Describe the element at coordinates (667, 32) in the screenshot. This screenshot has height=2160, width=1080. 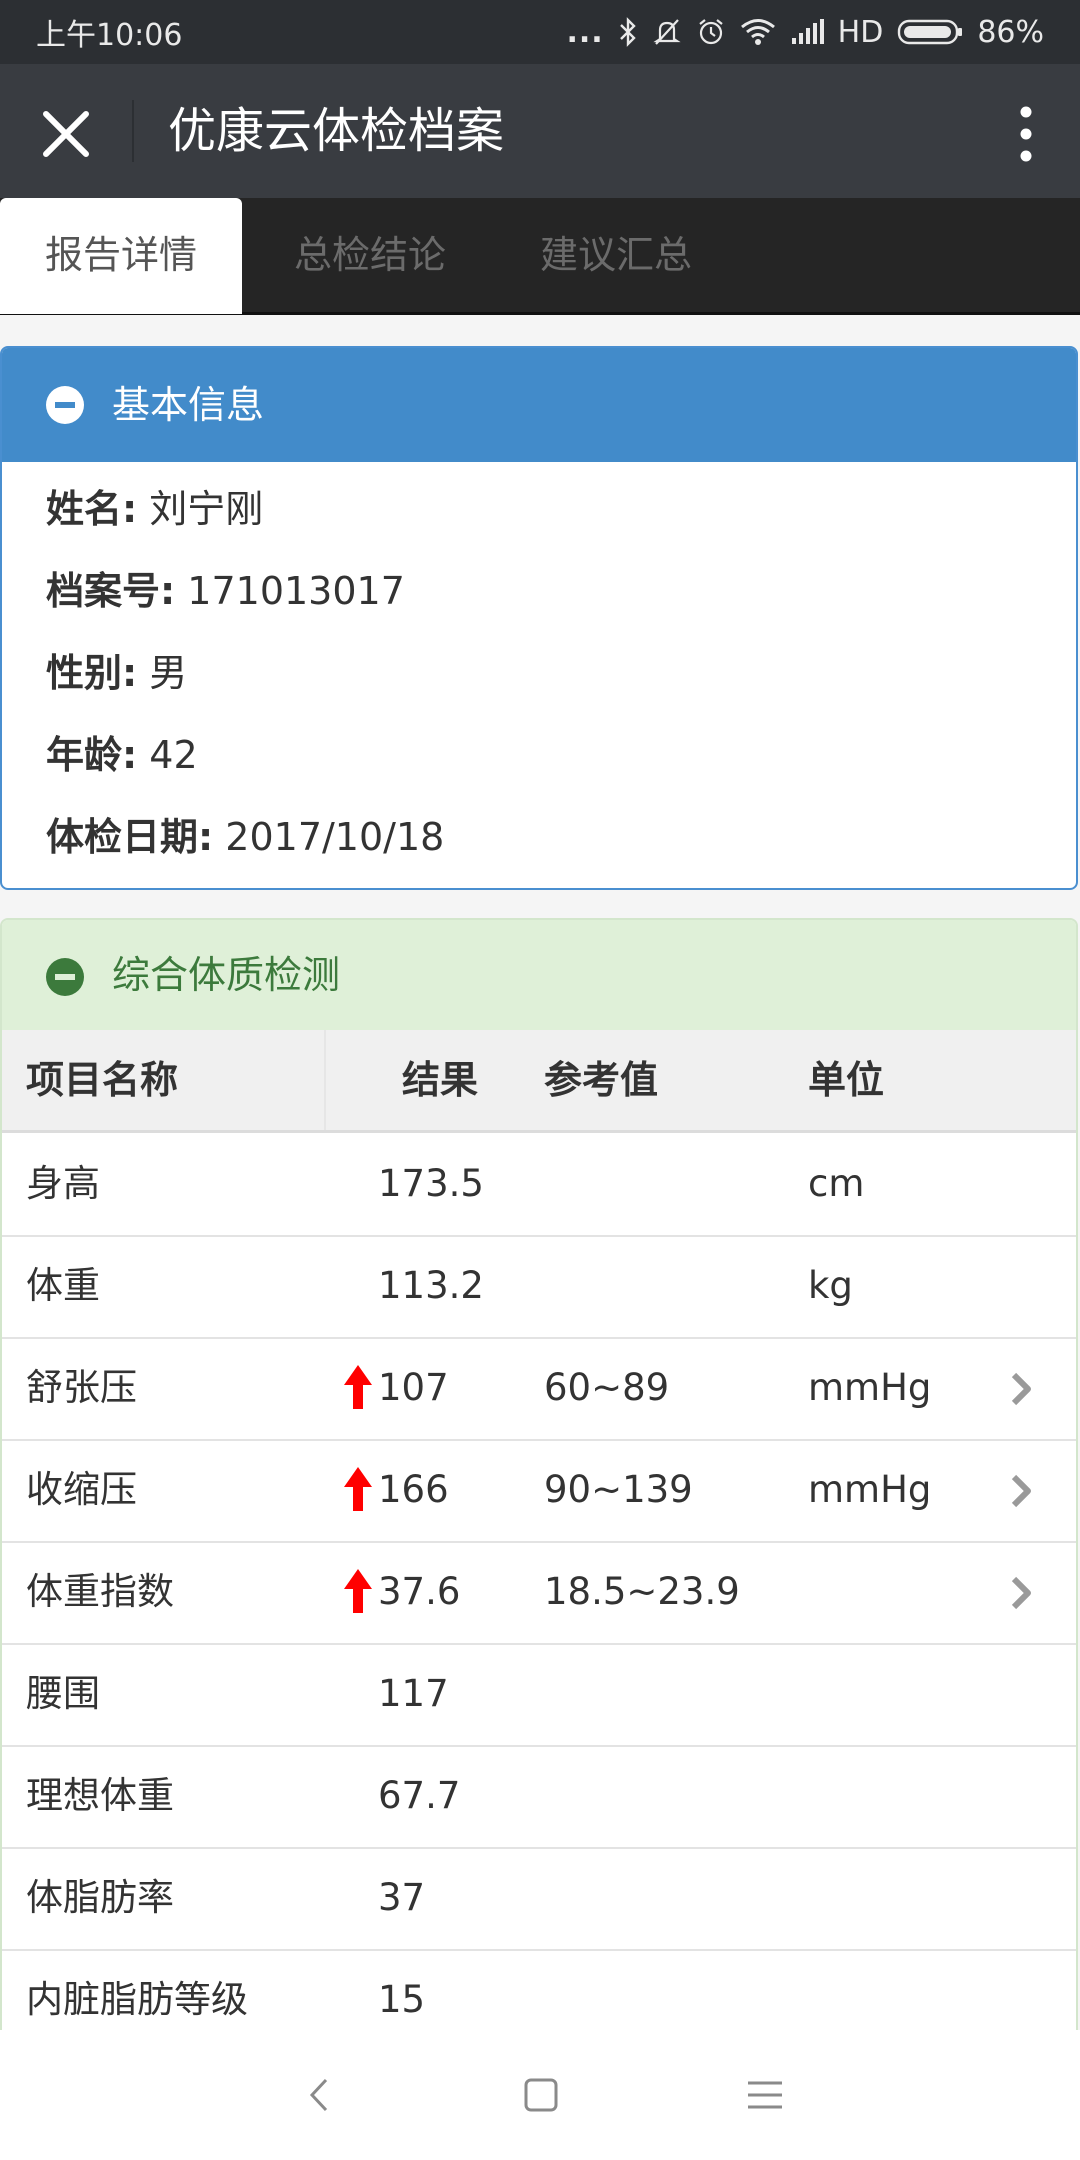
I see `mute-bell-icon` at that location.